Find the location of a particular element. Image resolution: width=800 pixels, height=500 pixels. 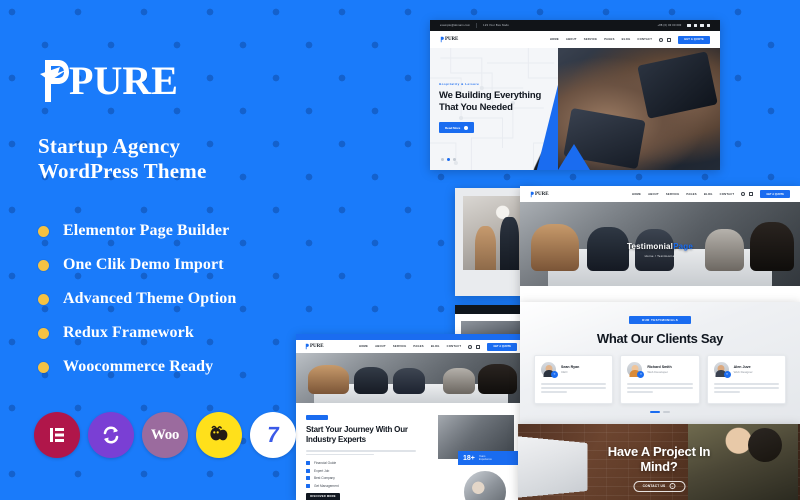

section-pill-label: OUR TESTIMONIALS is located at coordinates (660, 320).